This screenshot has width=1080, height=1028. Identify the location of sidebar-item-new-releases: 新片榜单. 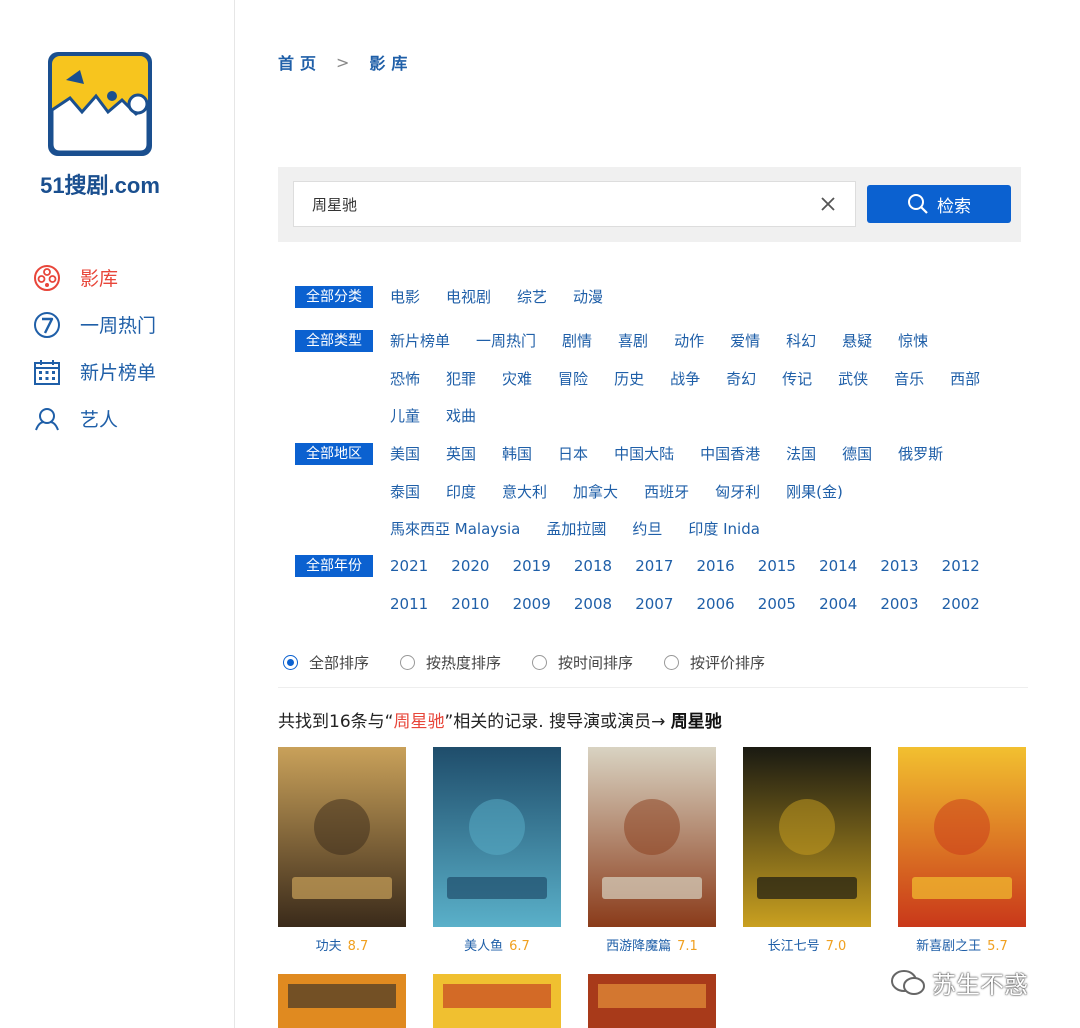
(94, 371).